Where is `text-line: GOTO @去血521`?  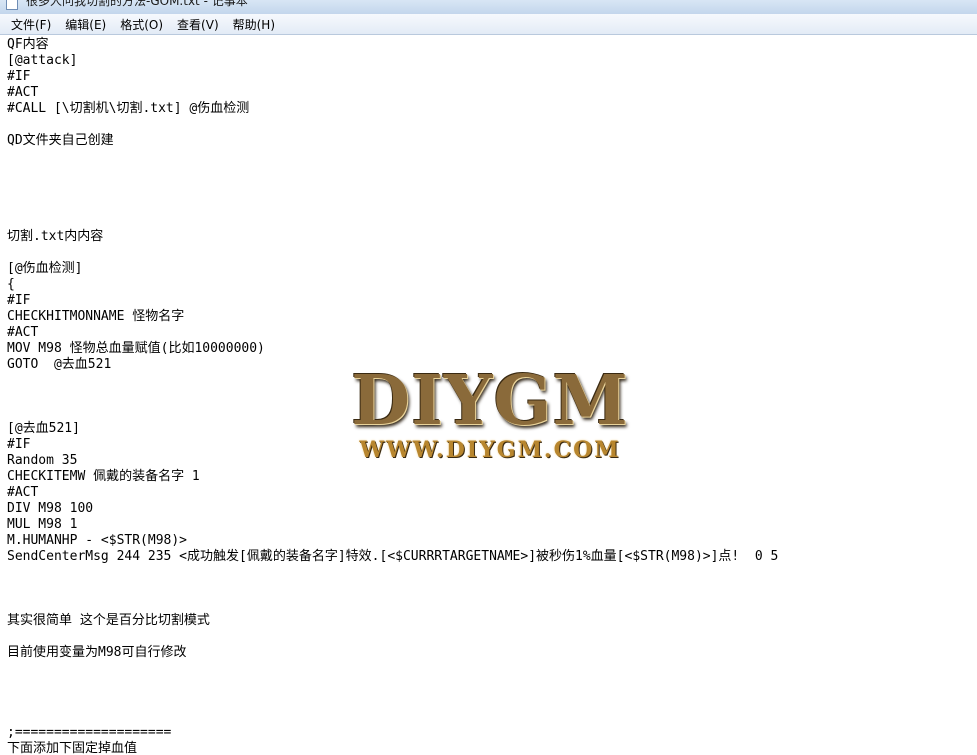
text-line: GOTO @去血521 is located at coordinates (59, 364).